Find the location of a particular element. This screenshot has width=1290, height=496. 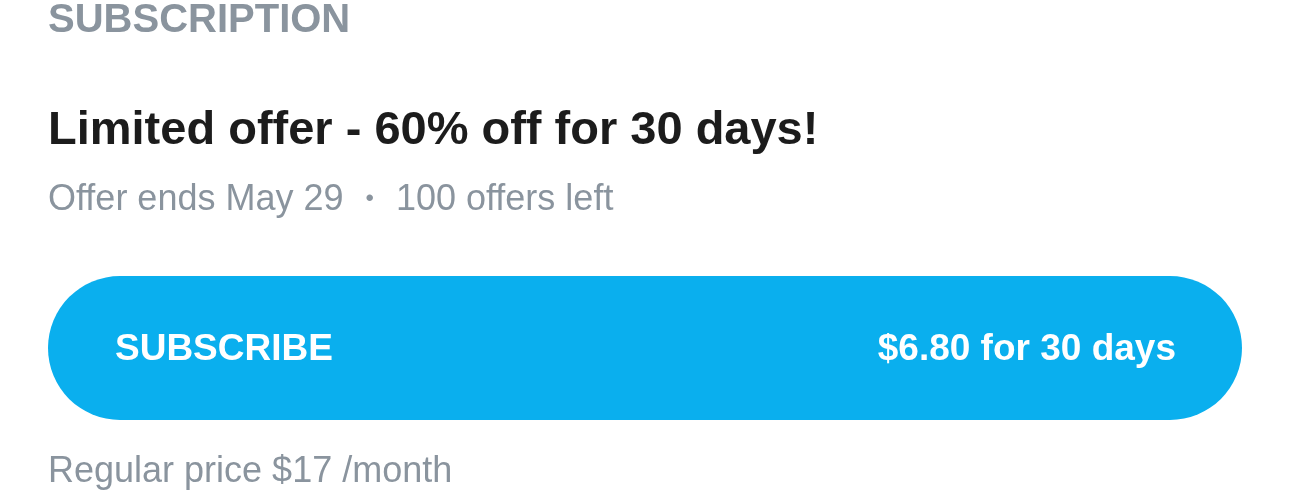

section-title: SUBSCRIPTION is located at coordinates (200, 19).